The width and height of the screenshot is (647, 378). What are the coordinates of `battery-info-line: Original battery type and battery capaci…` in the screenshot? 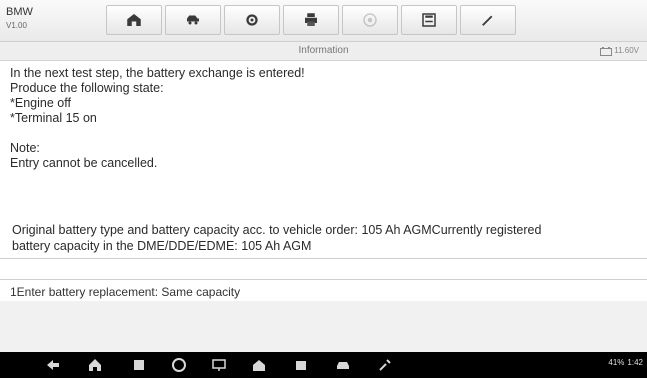 It's located at (277, 230).